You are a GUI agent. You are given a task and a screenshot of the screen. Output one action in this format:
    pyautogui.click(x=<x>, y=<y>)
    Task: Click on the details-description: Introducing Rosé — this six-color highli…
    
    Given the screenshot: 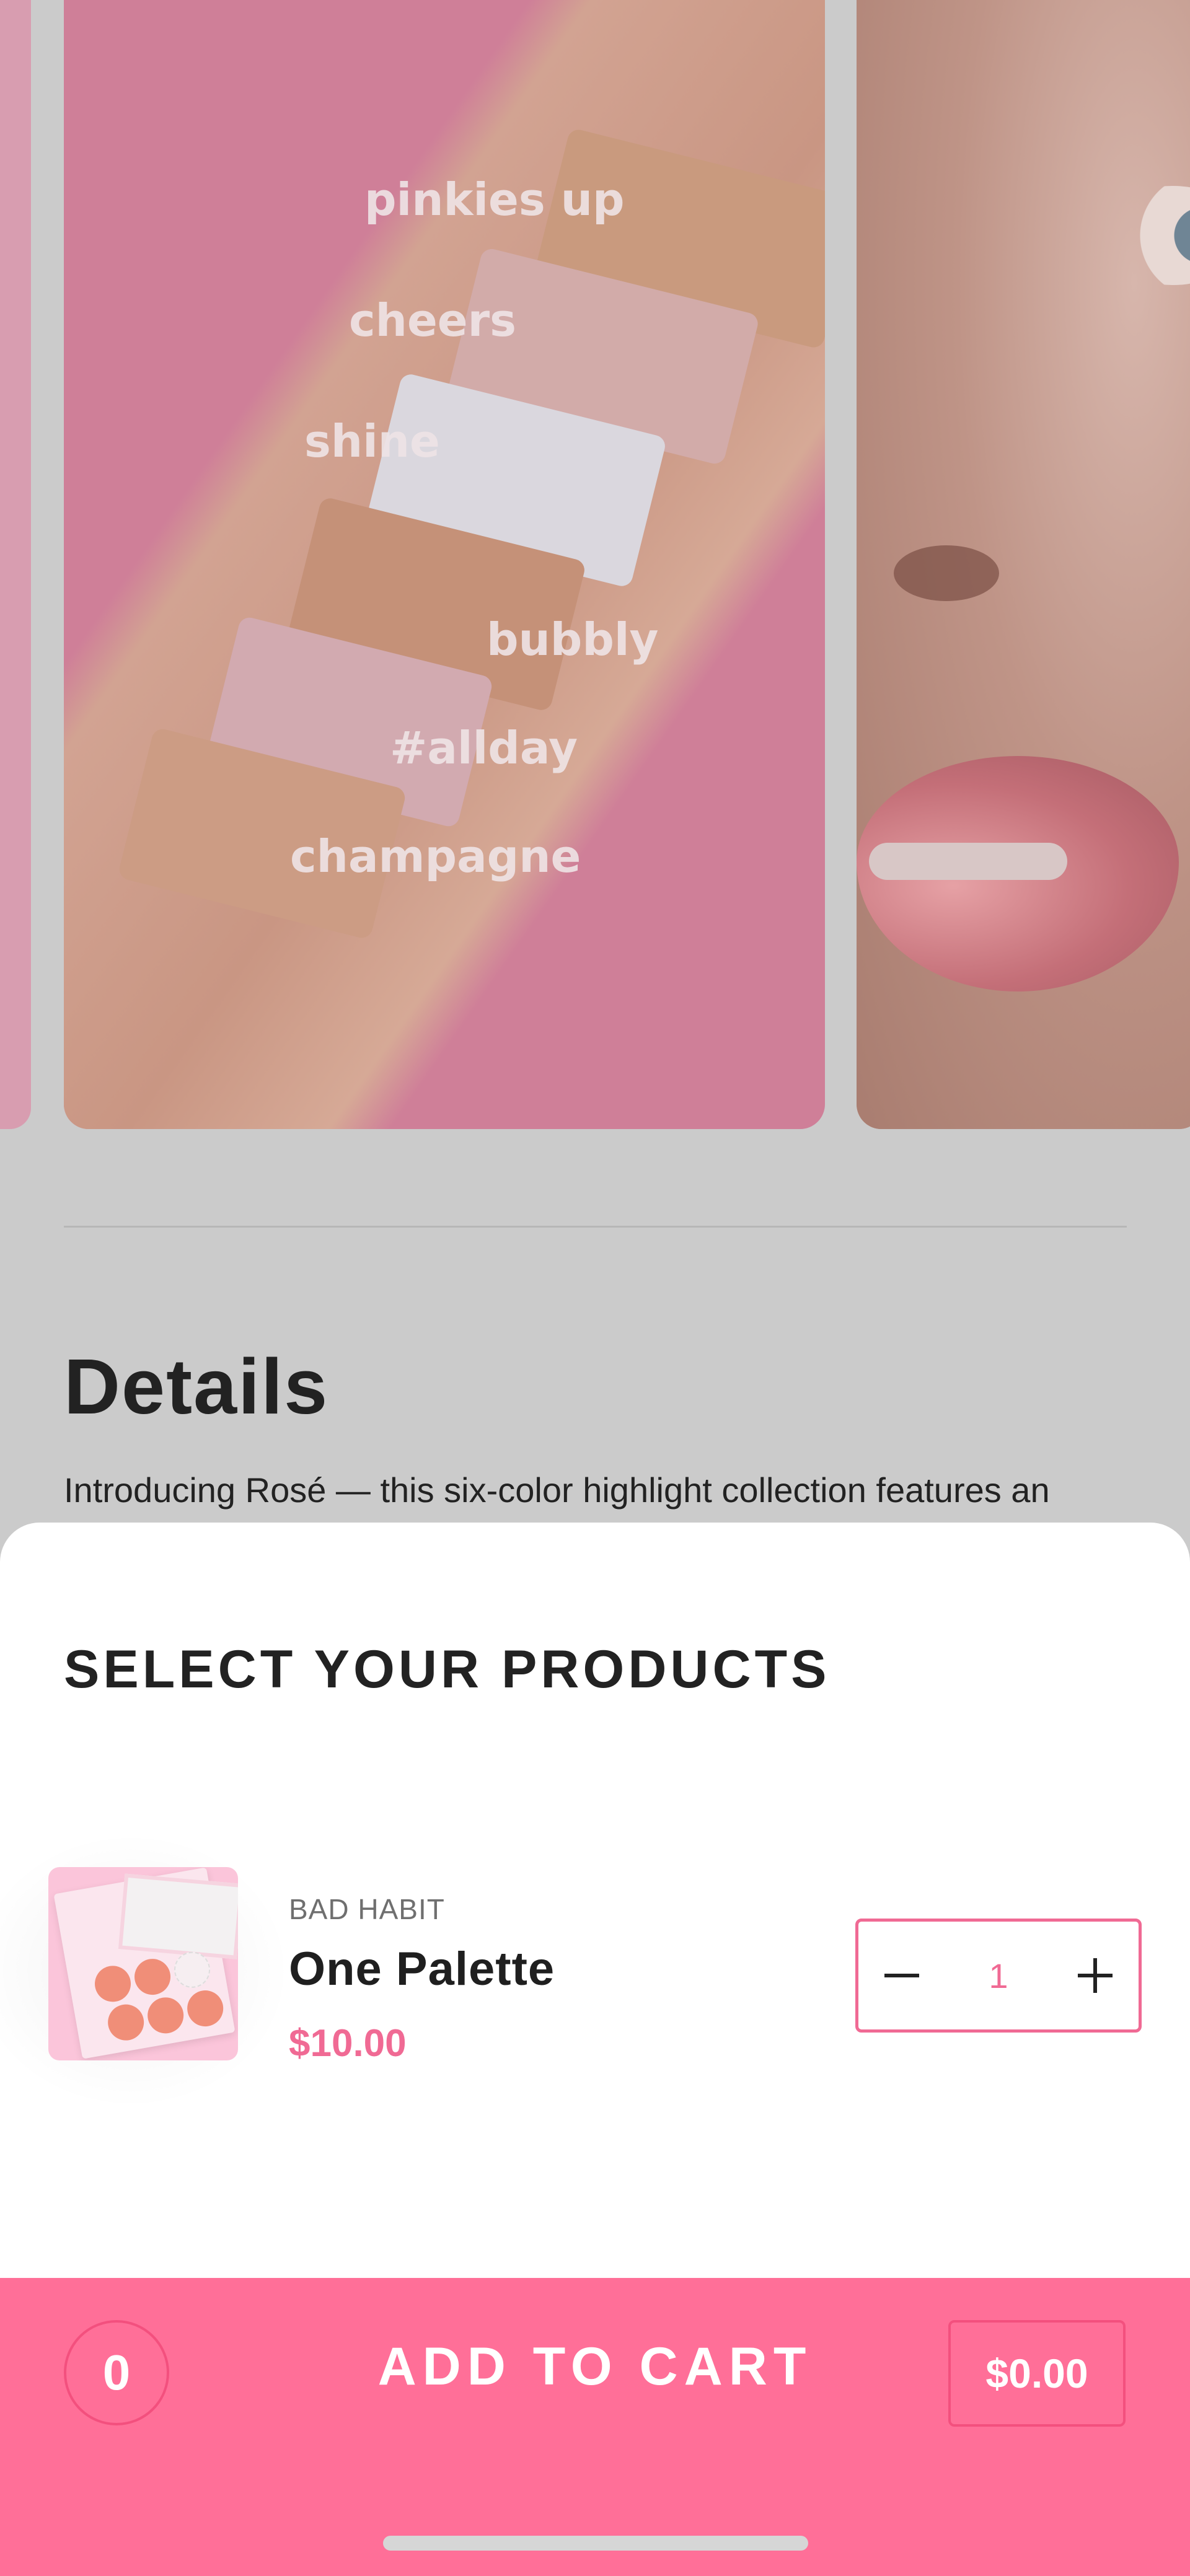 What is the action you would take?
    pyautogui.click(x=557, y=1490)
    